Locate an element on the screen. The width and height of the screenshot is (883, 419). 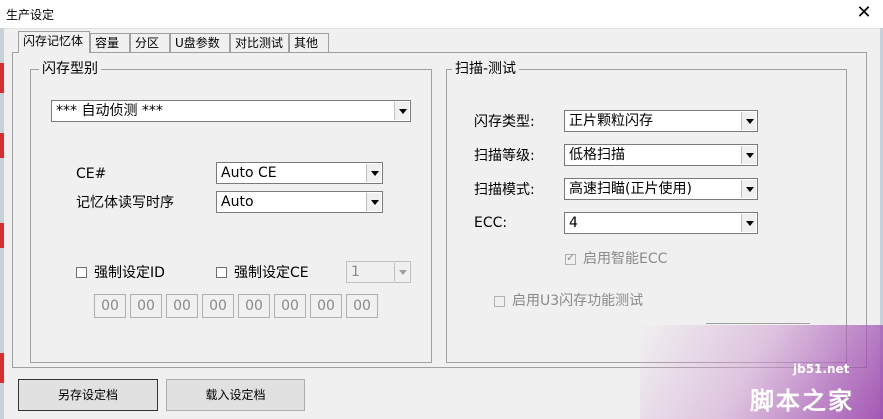
ecc-select: 4 is located at coordinates (661, 223).